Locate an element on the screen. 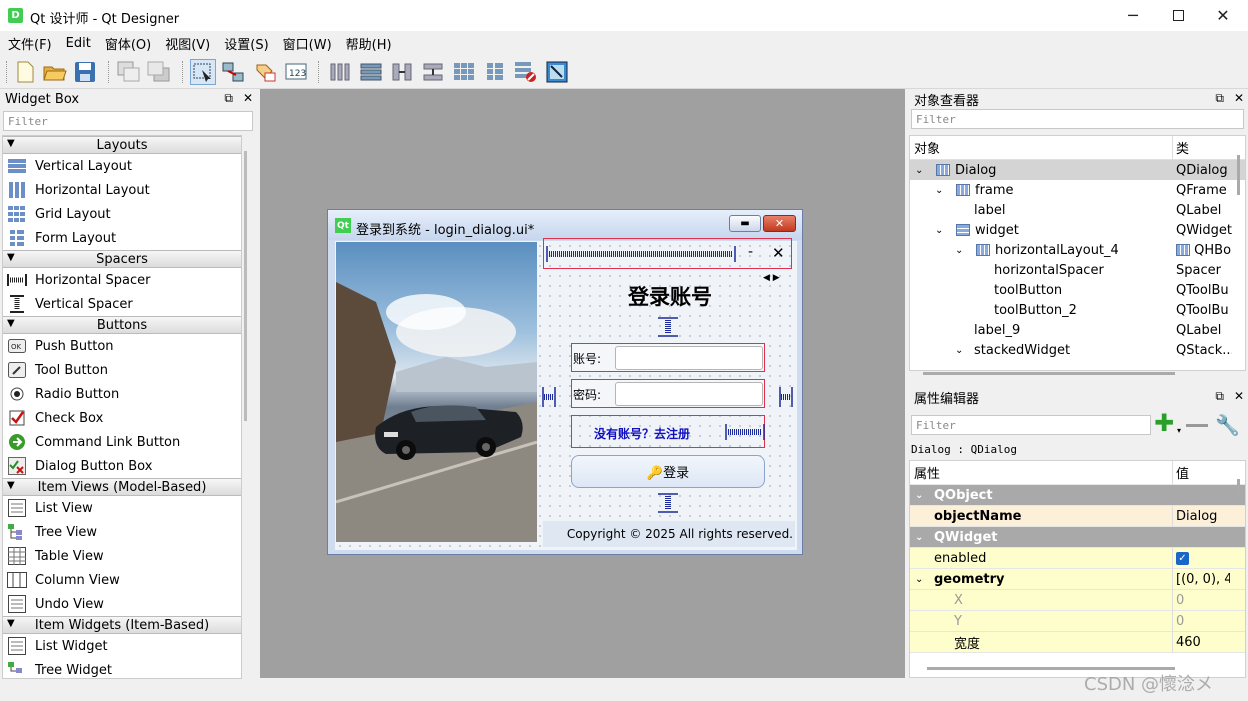  widget-item-vertical-layout: Vertical Layout is located at coordinates (122, 166).